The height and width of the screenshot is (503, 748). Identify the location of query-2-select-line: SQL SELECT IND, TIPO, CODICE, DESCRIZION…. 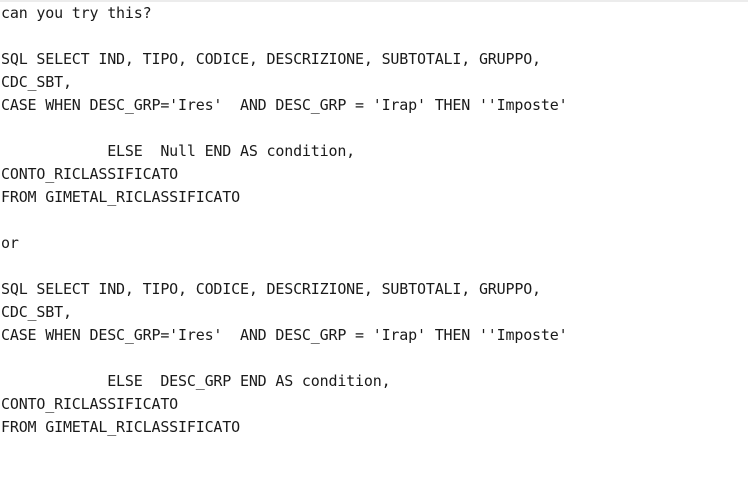
(271, 289).